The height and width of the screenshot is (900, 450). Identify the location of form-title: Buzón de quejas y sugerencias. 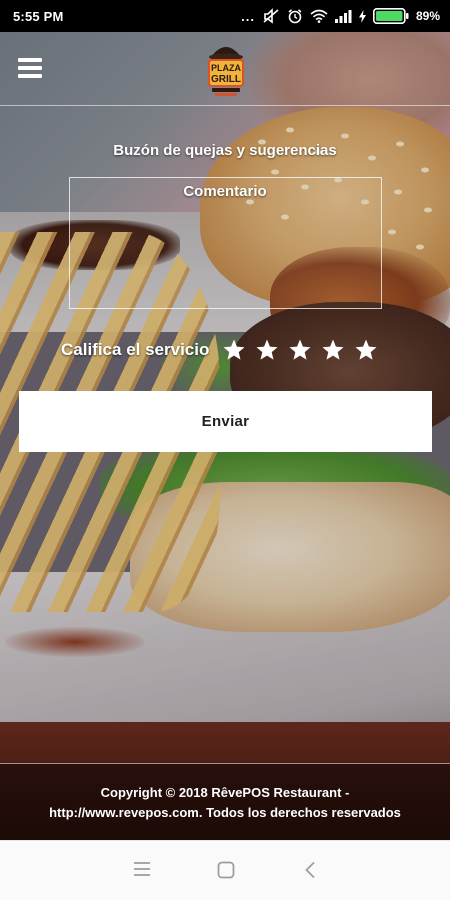
(225, 150).